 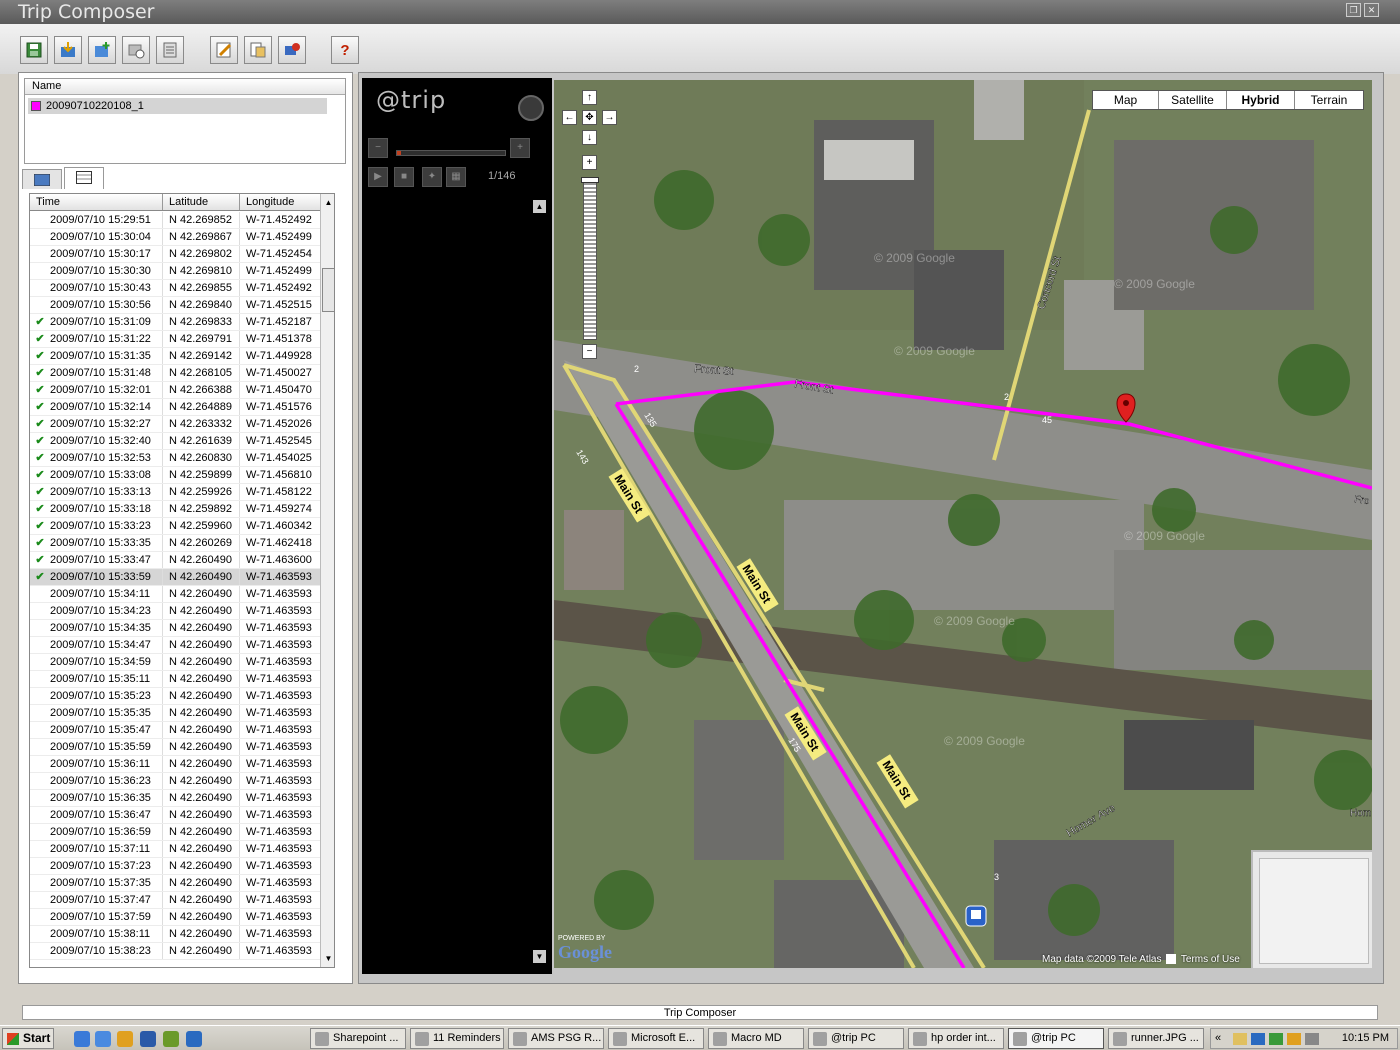 I want to click on column-latitude: Latitude, so click(x=201, y=202).